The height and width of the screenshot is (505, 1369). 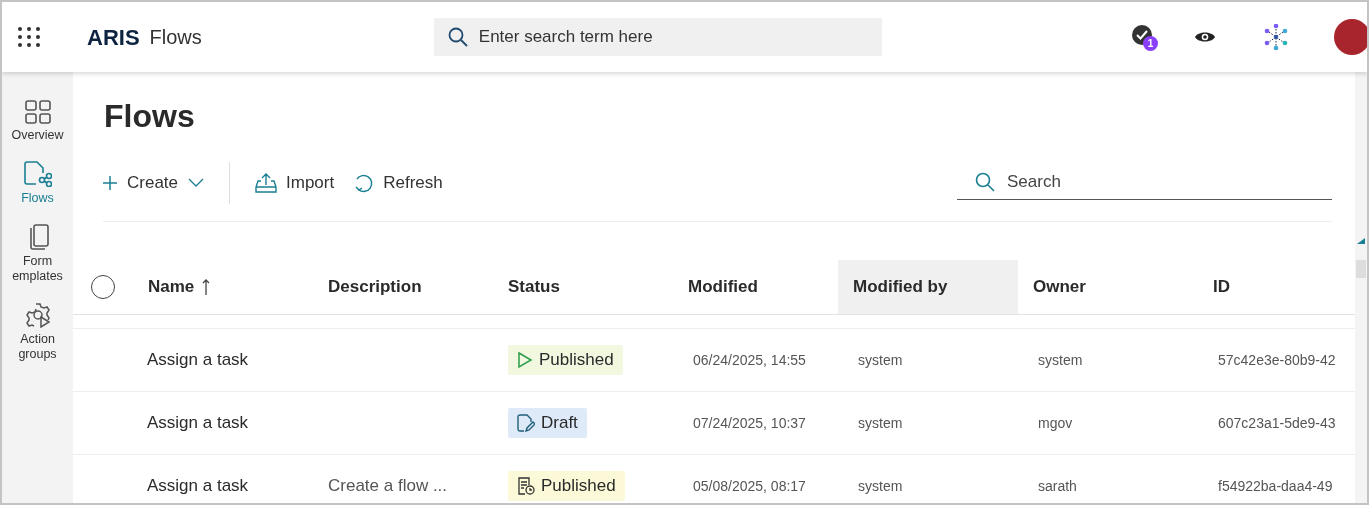 What do you see at coordinates (1057, 486) in the screenshot?
I see `table-cell-text: sarath` at bounding box center [1057, 486].